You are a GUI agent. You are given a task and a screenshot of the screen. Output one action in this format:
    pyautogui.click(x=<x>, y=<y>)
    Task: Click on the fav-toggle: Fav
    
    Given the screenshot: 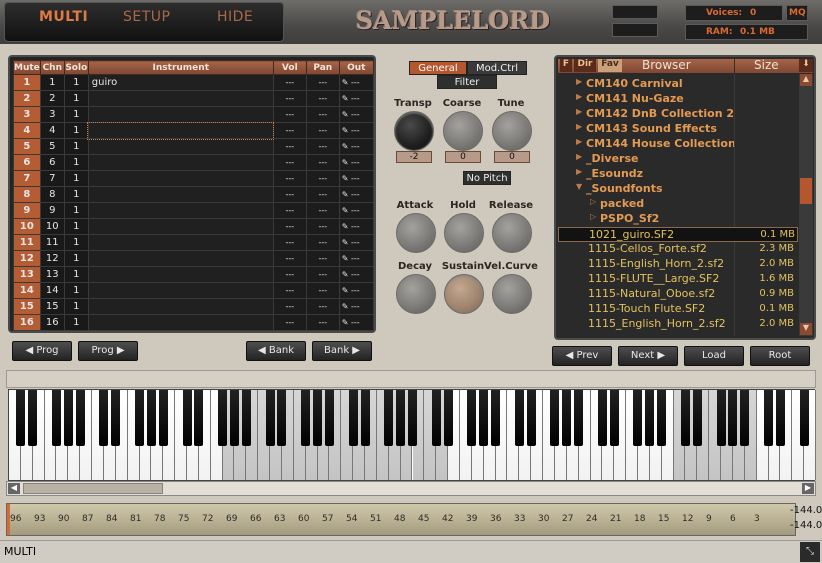 What is the action you would take?
    pyautogui.click(x=610, y=65)
    